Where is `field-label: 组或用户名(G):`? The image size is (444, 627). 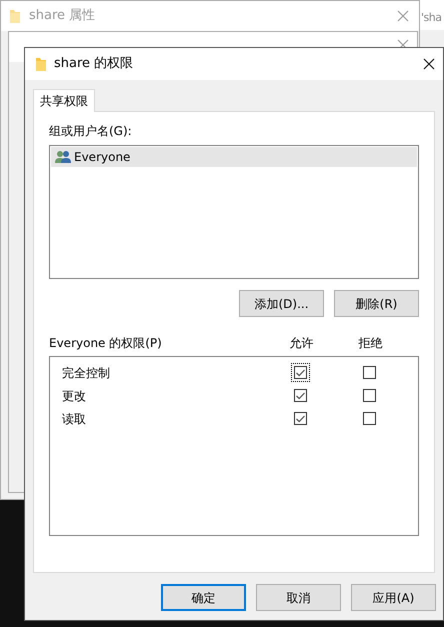 field-label: 组或用户名(G): is located at coordinates (91, 131).